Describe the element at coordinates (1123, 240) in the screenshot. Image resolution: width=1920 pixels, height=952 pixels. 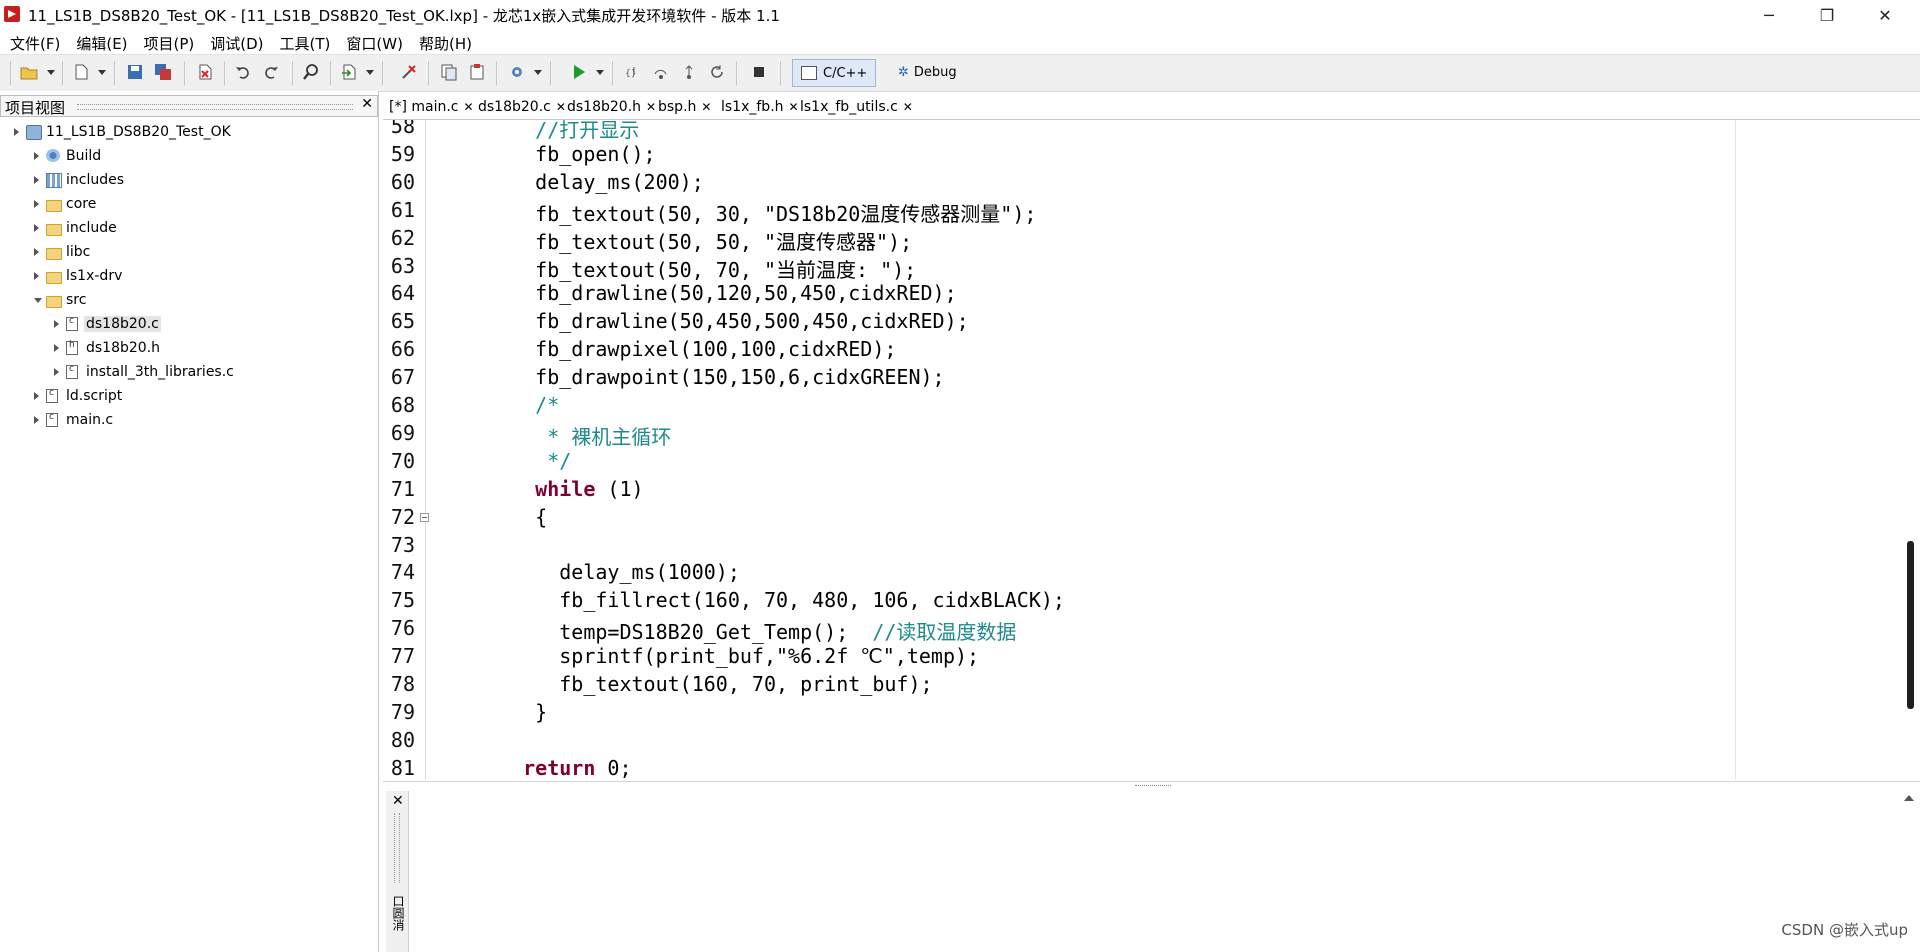
I see `code-line: 62 fb_textout(50, 50, "温度传感器");` at that location.